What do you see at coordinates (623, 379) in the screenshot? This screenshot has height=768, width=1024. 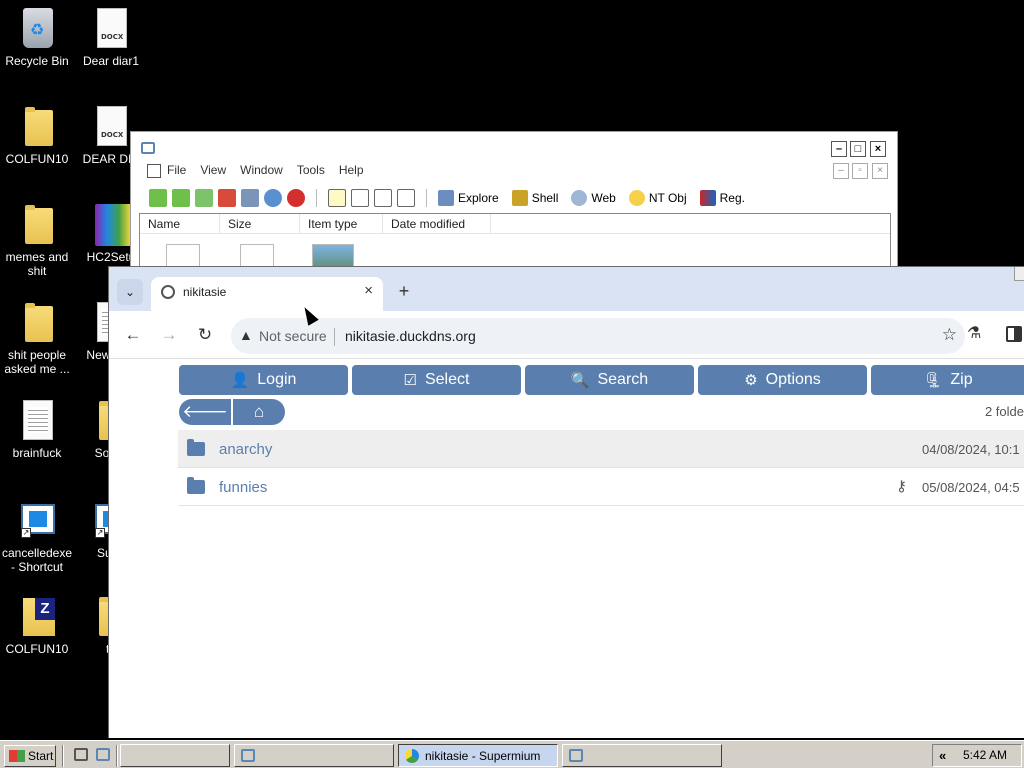 I see `search-label: Search` at bounding box center [623, 379].